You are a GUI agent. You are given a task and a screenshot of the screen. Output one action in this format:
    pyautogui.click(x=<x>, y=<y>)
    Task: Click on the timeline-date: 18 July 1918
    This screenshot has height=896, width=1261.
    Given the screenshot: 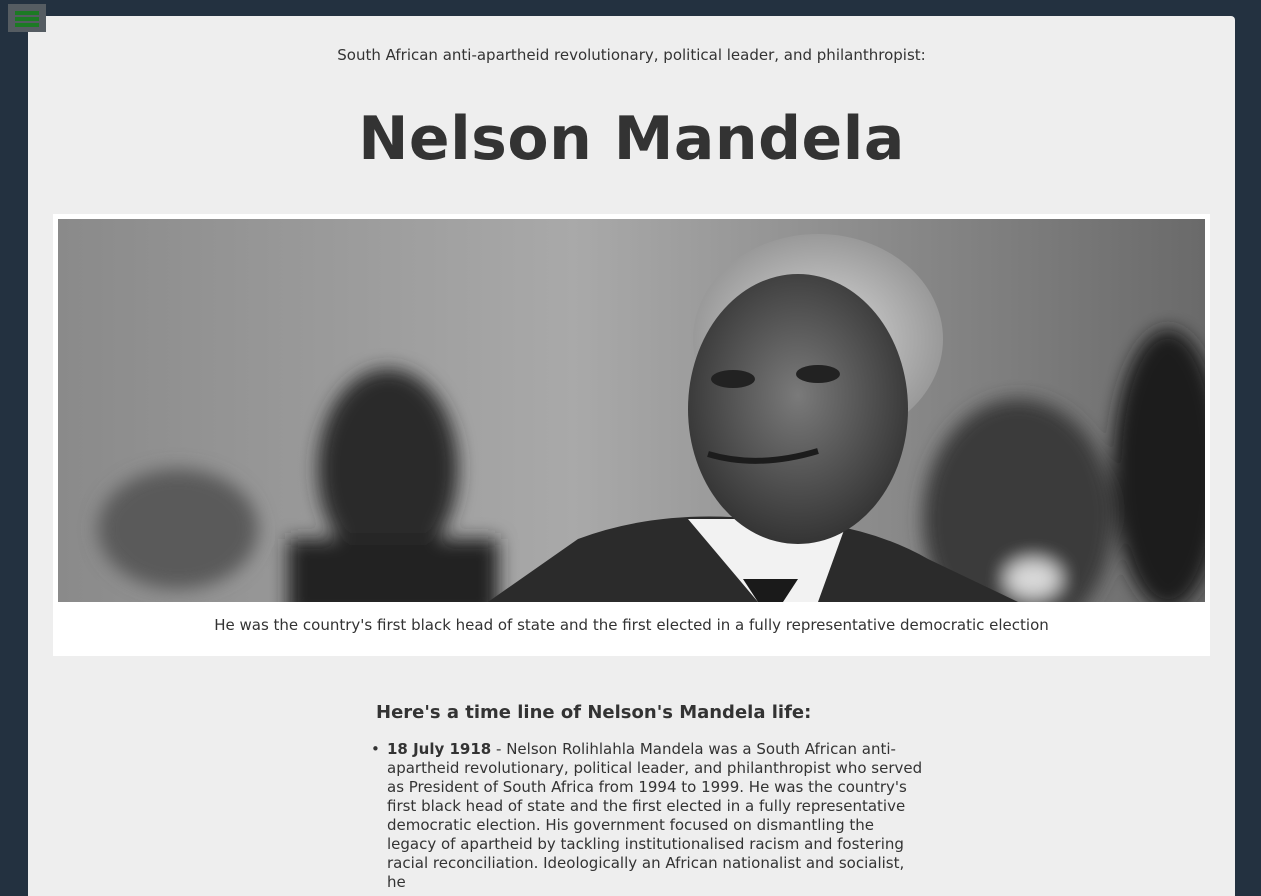 What is the action you would take?
    pyautogui.click(x=439, y=749)
    